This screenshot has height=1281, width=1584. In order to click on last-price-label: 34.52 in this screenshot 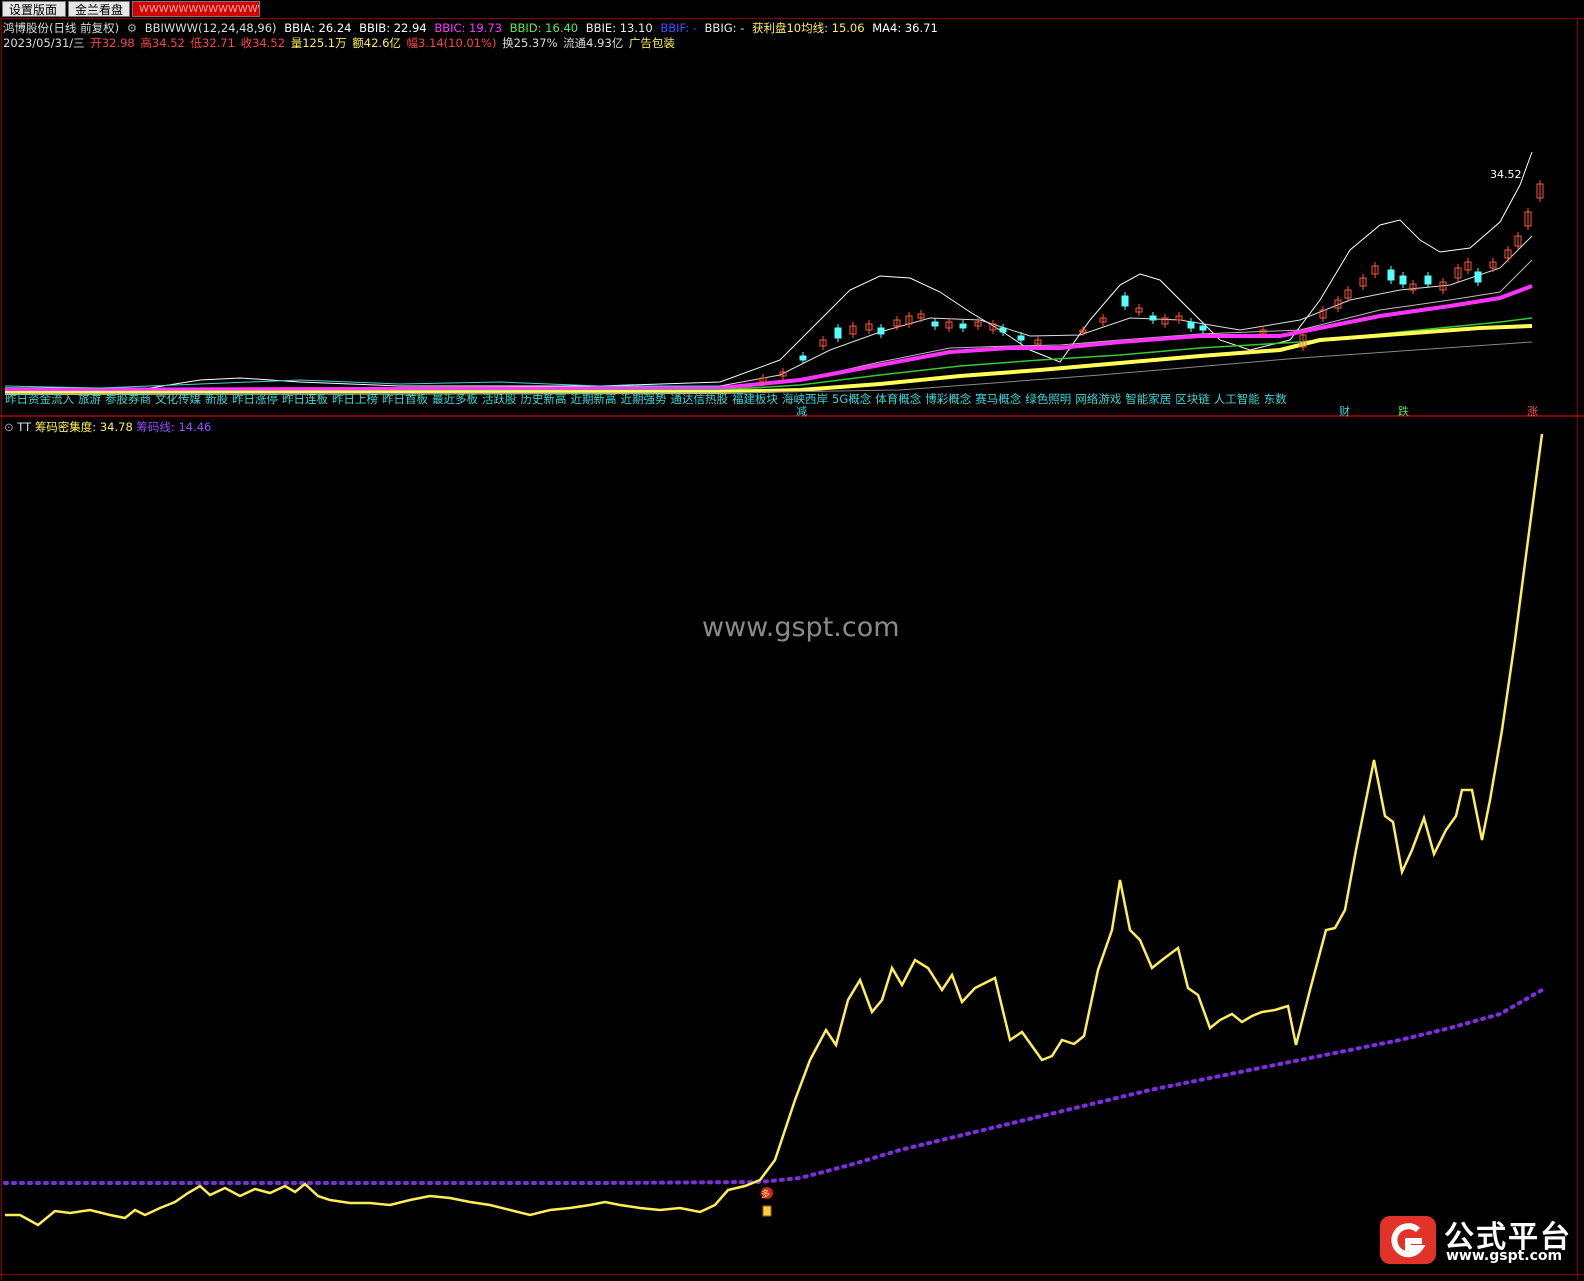, I will do `click(1506, 174)`.